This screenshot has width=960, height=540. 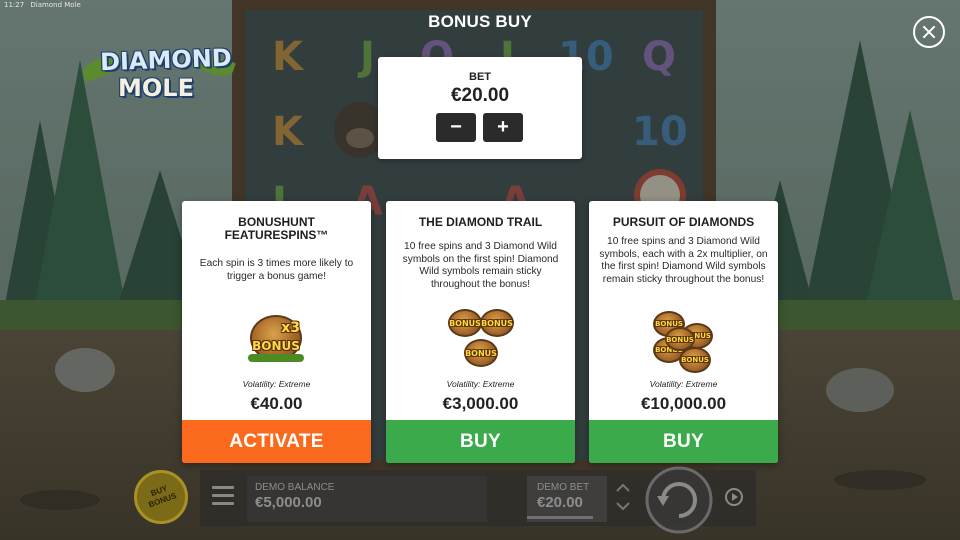 What do you see at coordinates (276, 403) in the screenshot?
I see `card-price: €40.00` at bounding box center [276, 403].